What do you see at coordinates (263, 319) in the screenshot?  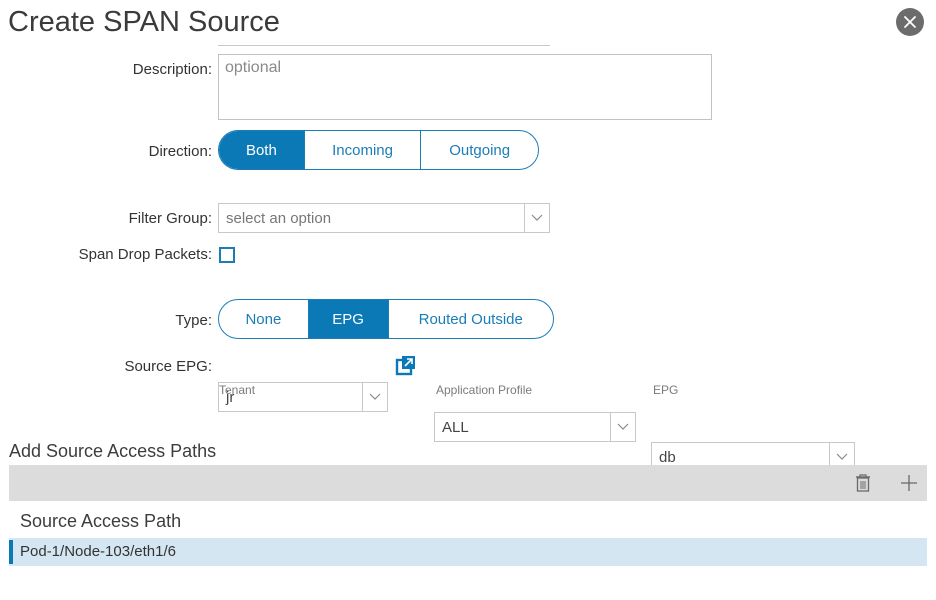 I see `type-none-option: None` at bounding box center [263, 319].